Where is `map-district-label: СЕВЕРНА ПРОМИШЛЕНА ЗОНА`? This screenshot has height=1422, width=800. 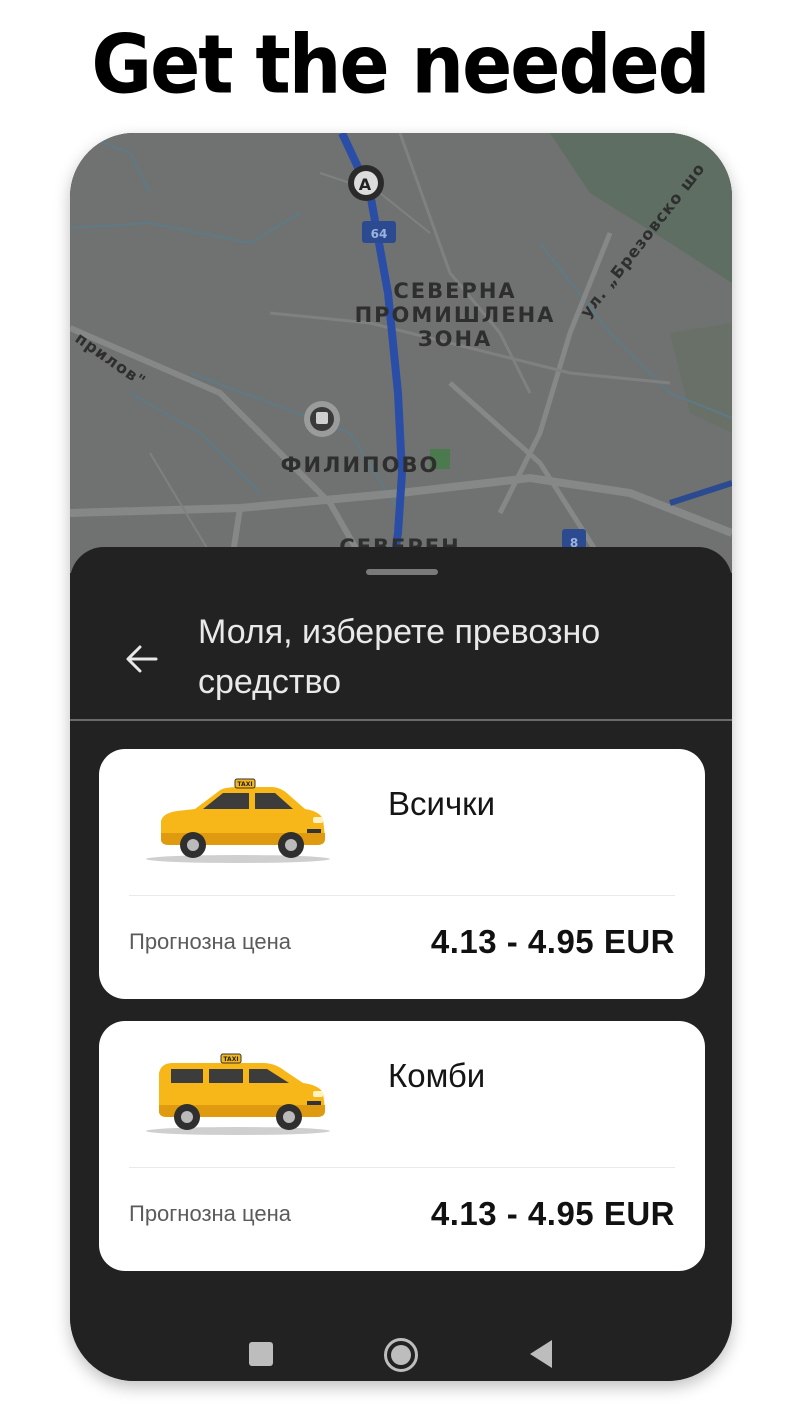 map-district-label: СЕВЕРНА ПРОМИШЛЕНА ЗОНА is located at coordinates (455, 315).